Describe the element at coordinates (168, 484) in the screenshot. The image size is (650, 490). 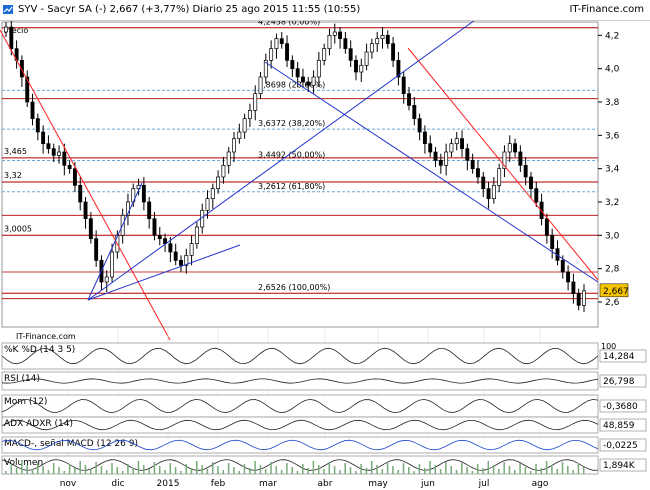
I see `x-tick-label: 2015` at that location.